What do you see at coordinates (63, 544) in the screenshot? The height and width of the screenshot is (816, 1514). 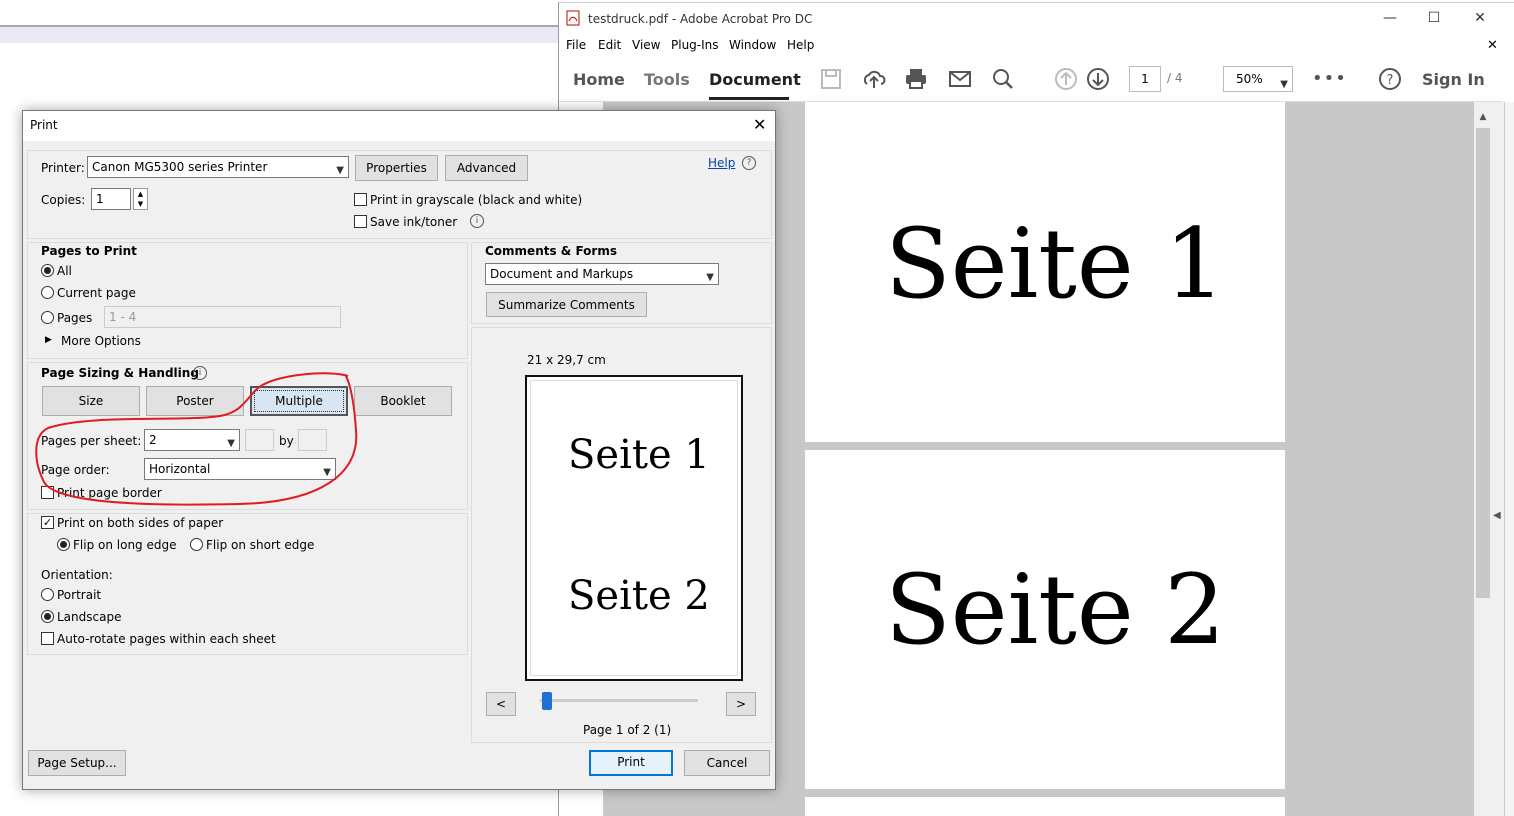 I see `flip-long-edge-radio` at bounding box center [63, 544].